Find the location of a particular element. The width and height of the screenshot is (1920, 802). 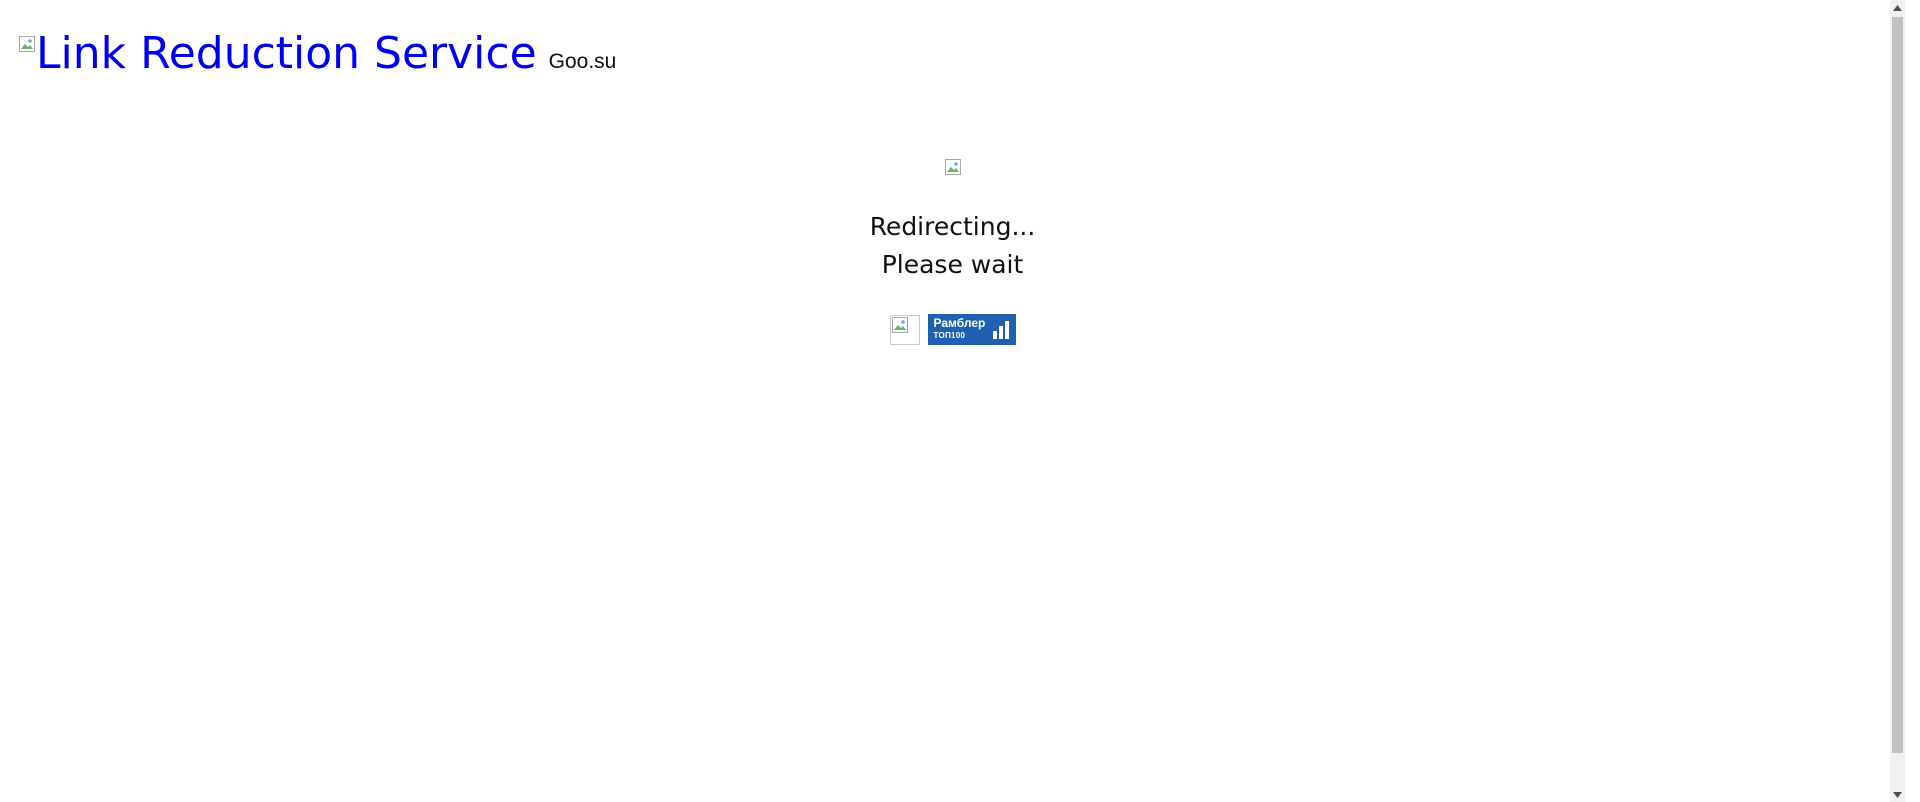

logo-link: Link Reduction Service is located at coordinates (278, 54).